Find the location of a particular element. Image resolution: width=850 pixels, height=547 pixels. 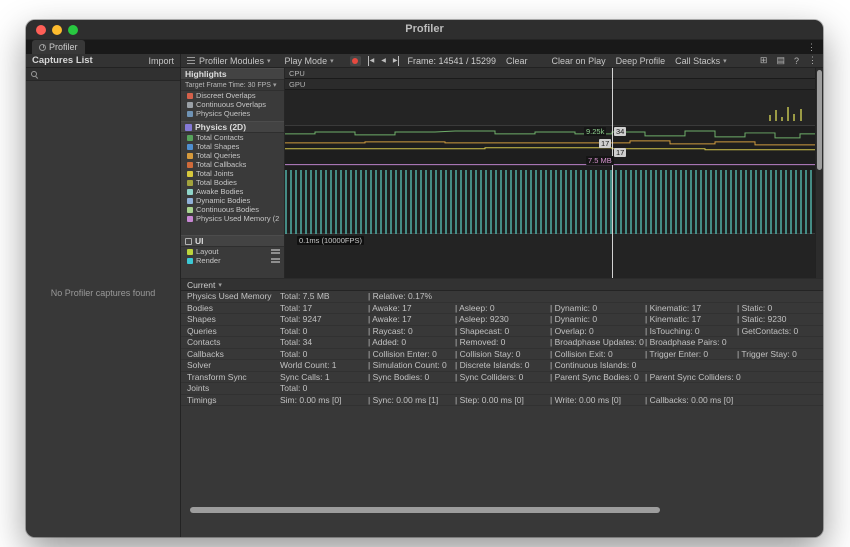

legend-item: Total Bodies is located at coordinates (232, 182).